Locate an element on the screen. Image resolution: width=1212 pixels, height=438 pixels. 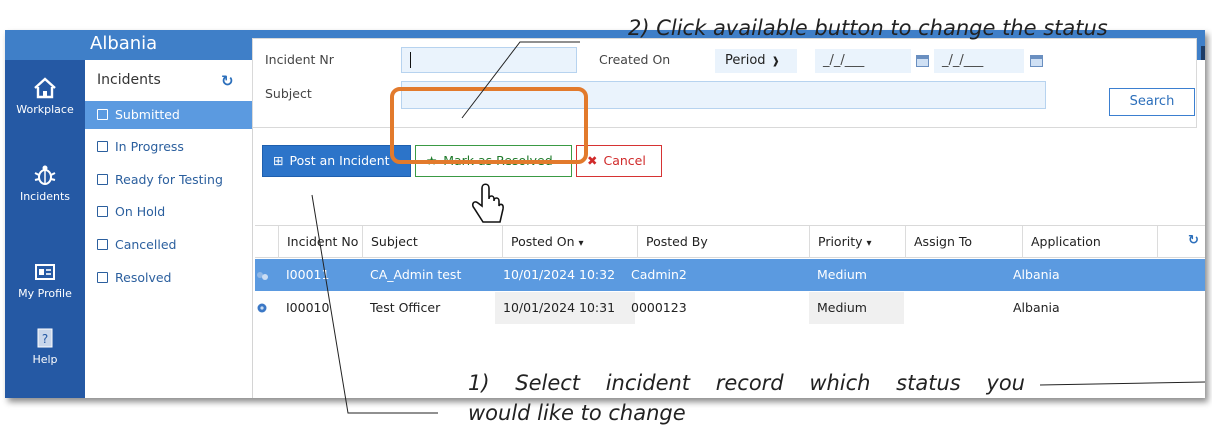
date-from-input: _/_/___ is located at coordinates (863, 61).